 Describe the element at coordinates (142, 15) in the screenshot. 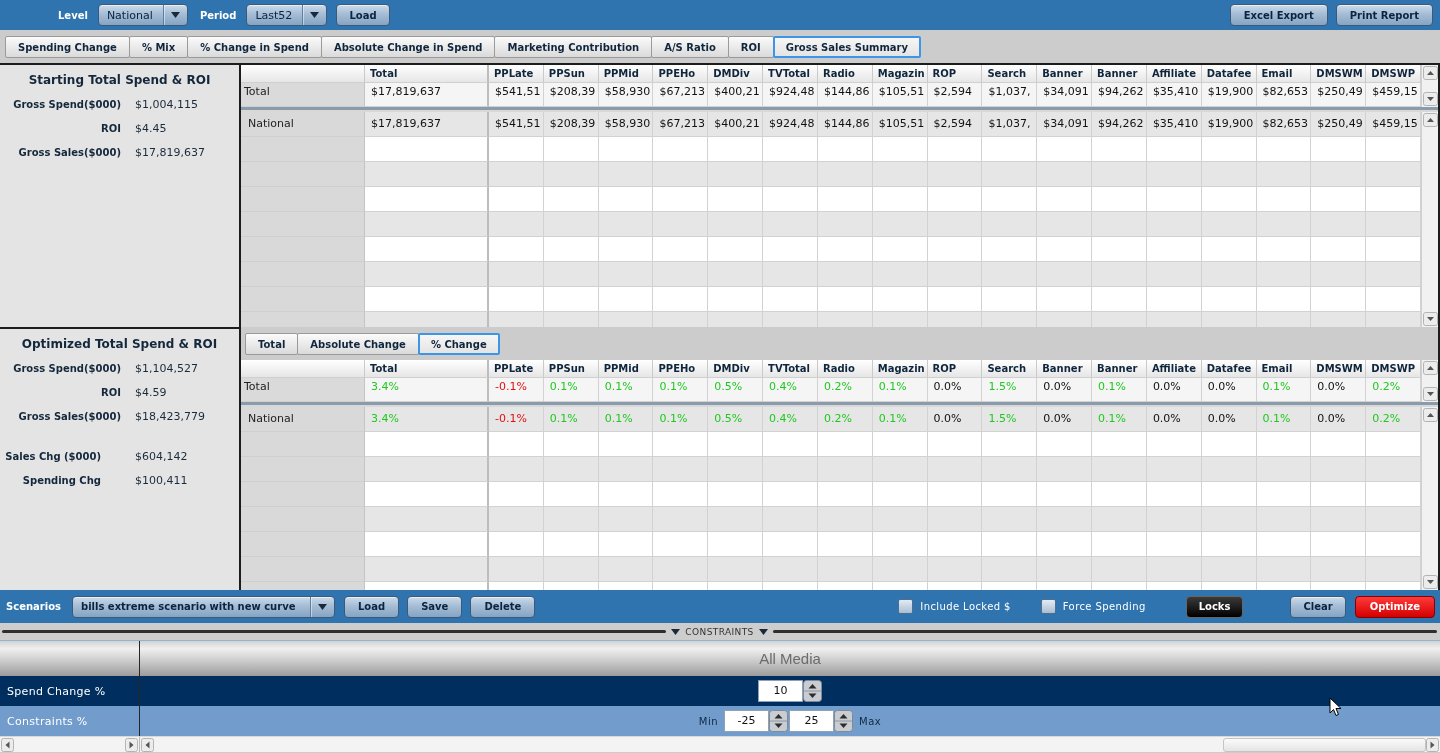

I see `level-dropdown: National` at that location.